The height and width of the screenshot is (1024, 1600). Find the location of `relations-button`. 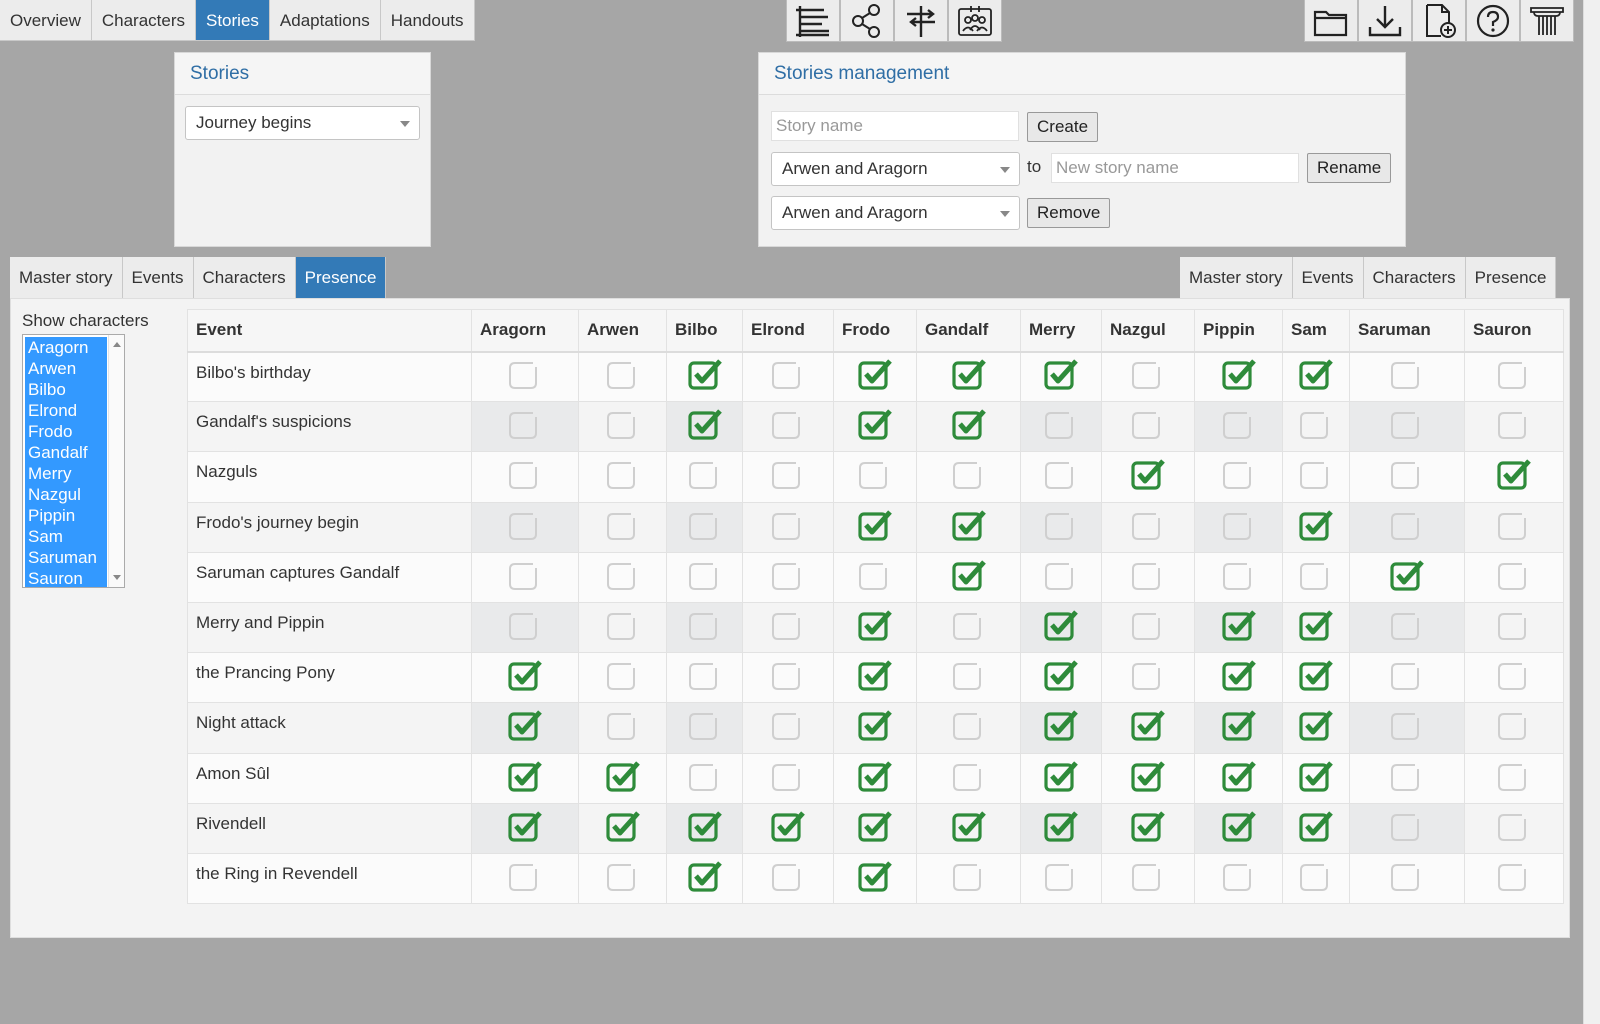

relations-button is located at coordinates (867, 21).